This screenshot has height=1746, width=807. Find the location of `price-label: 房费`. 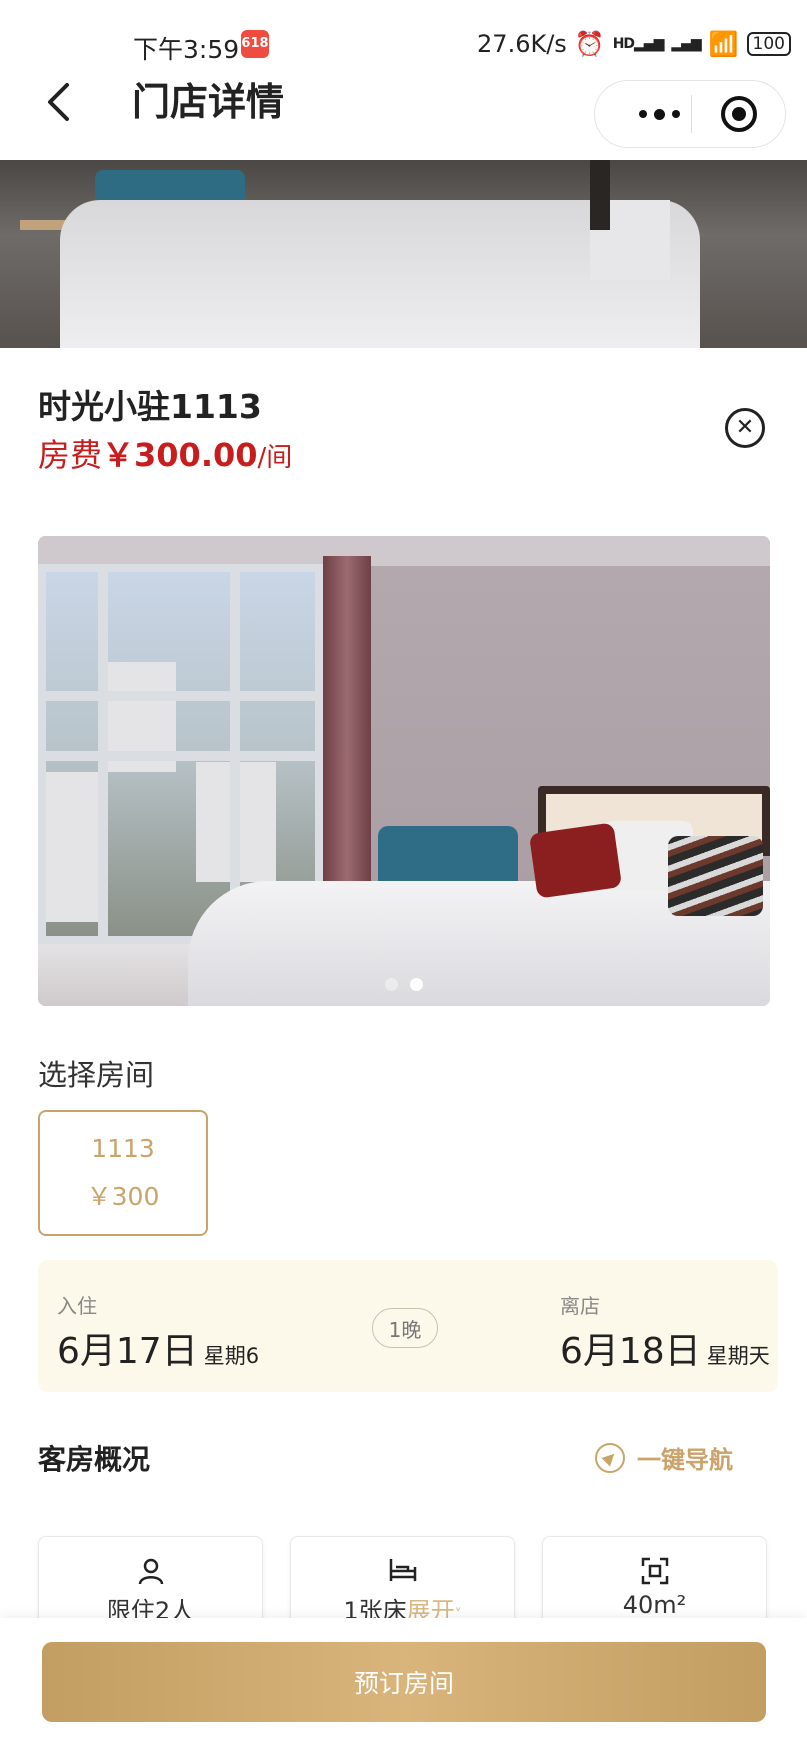

price-label: 房费 is located at coordinates (70, 455).